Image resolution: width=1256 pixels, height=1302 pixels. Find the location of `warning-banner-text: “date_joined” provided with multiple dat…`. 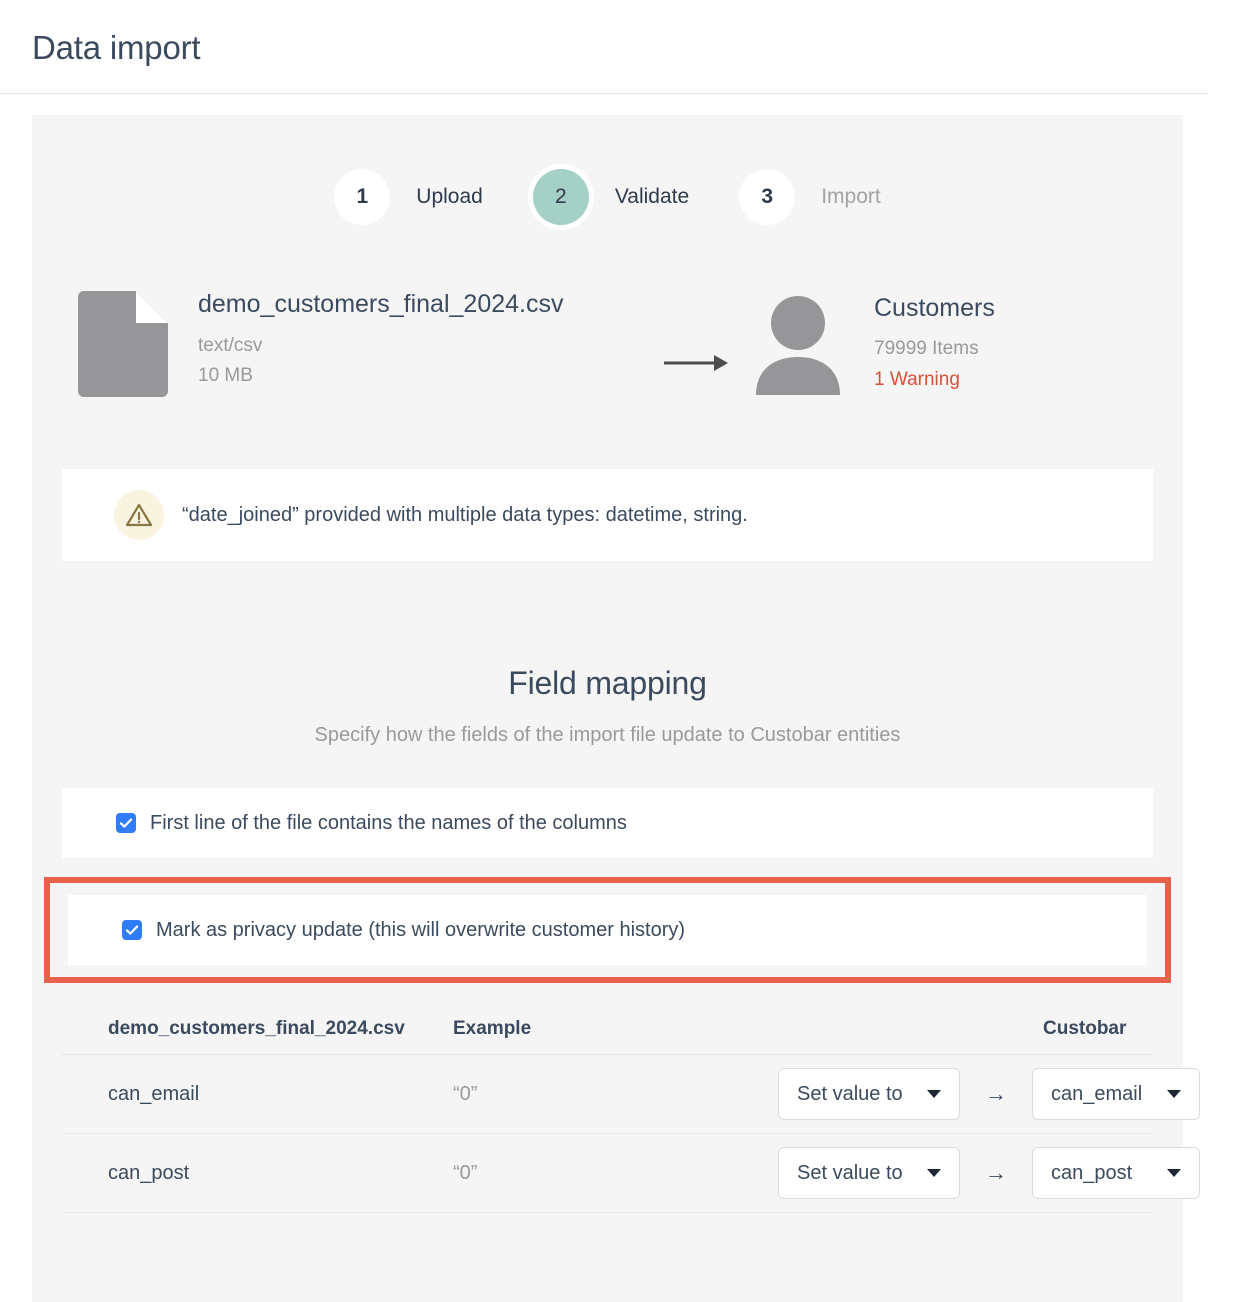

warning-banner-text: “date_joined” provided with multiple dat… is located at coordinates (465, 514).